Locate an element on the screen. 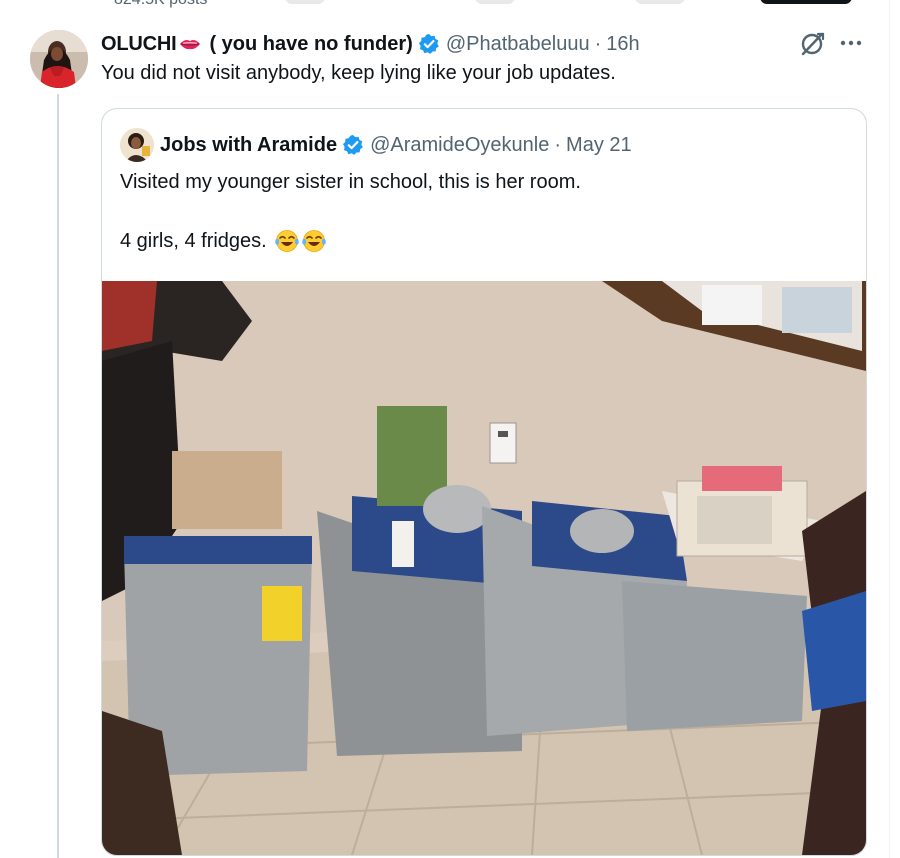 The image size is (900, 858). quote-date: May 21 is located at coordinates (599, 145).